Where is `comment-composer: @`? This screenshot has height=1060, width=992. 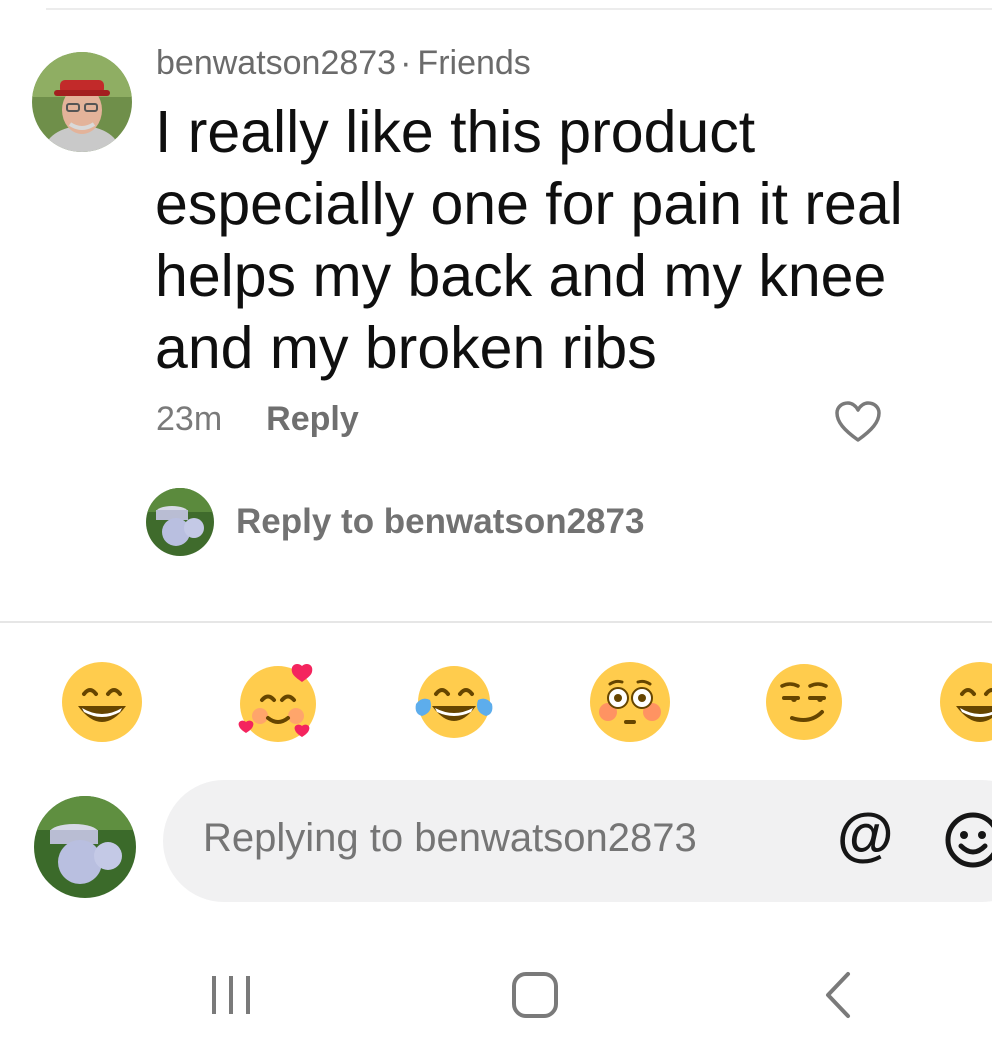 comment-composer: @ is located at coordinates (577, 841).